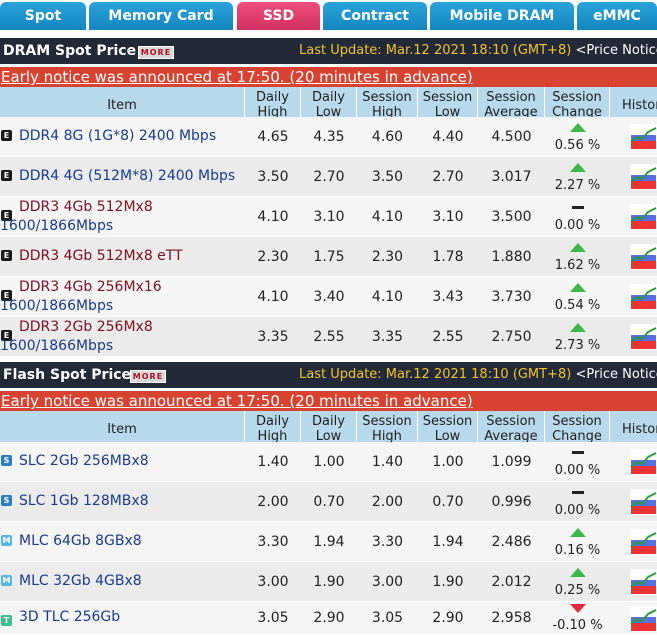 This screenshot has width=657, height=635. Describe the element at coordinates (448, 502) in the screenshot. I see `session-low: 0.70` at that location.